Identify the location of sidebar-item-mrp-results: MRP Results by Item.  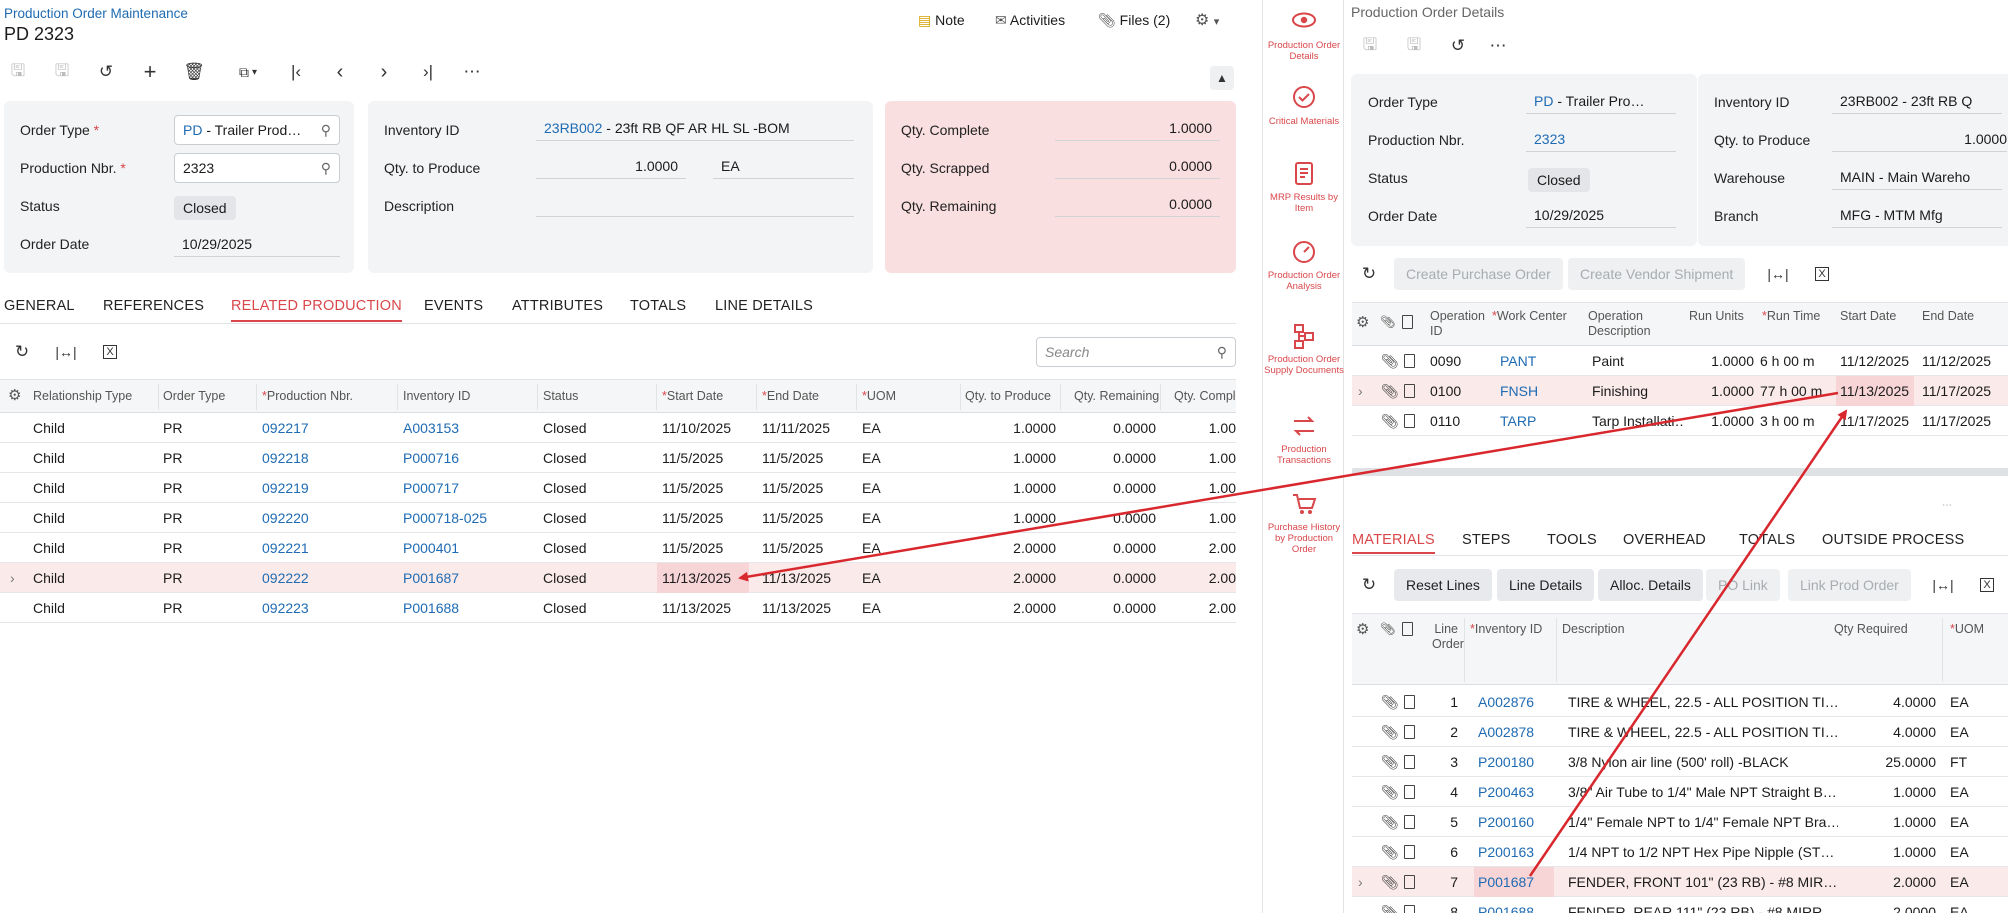
(1304, 187).